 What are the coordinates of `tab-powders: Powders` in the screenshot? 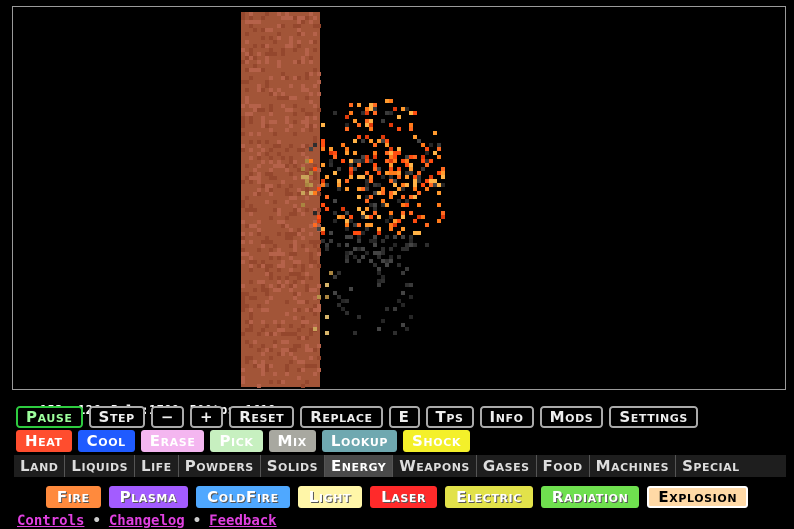 It's located at (220, 466).